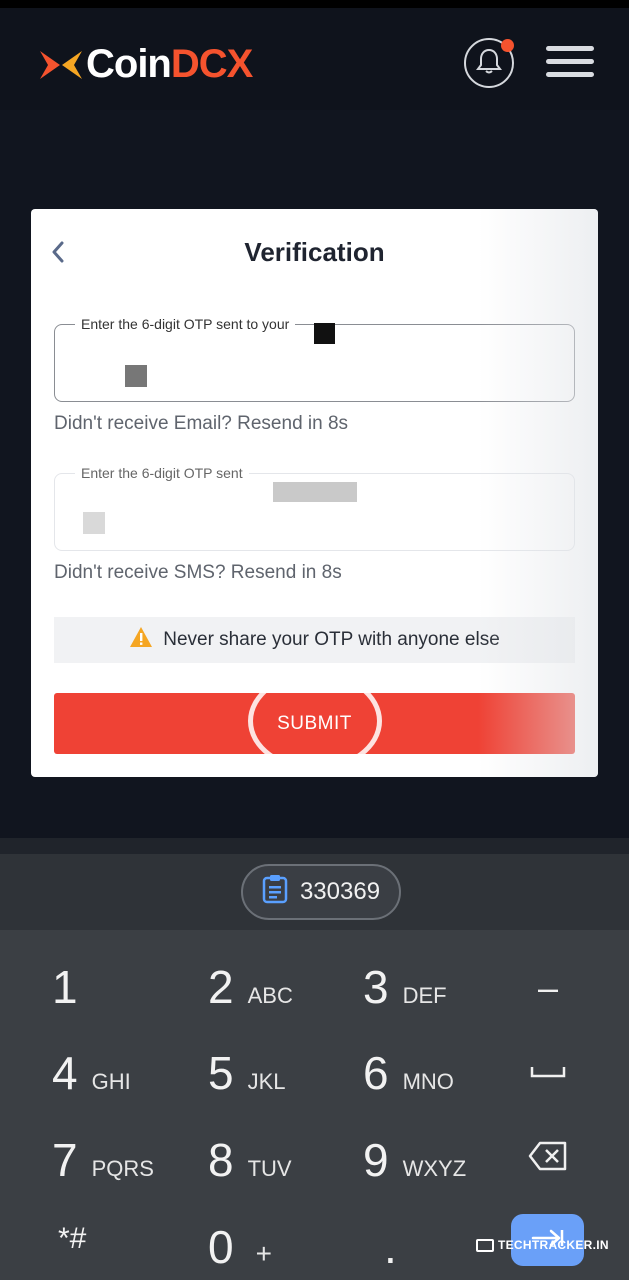  Describe the element at coordinates (340, 891) in the screenshot. I see `suggestion-text: 330369` at that location.